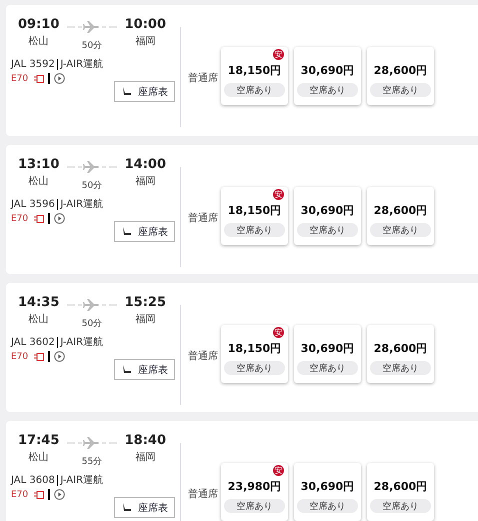 This screenshot has height=521, width=478. Describe the element at coordinates (39, 164) in the screenshot. I see `departure-time: 13:10` at that location.